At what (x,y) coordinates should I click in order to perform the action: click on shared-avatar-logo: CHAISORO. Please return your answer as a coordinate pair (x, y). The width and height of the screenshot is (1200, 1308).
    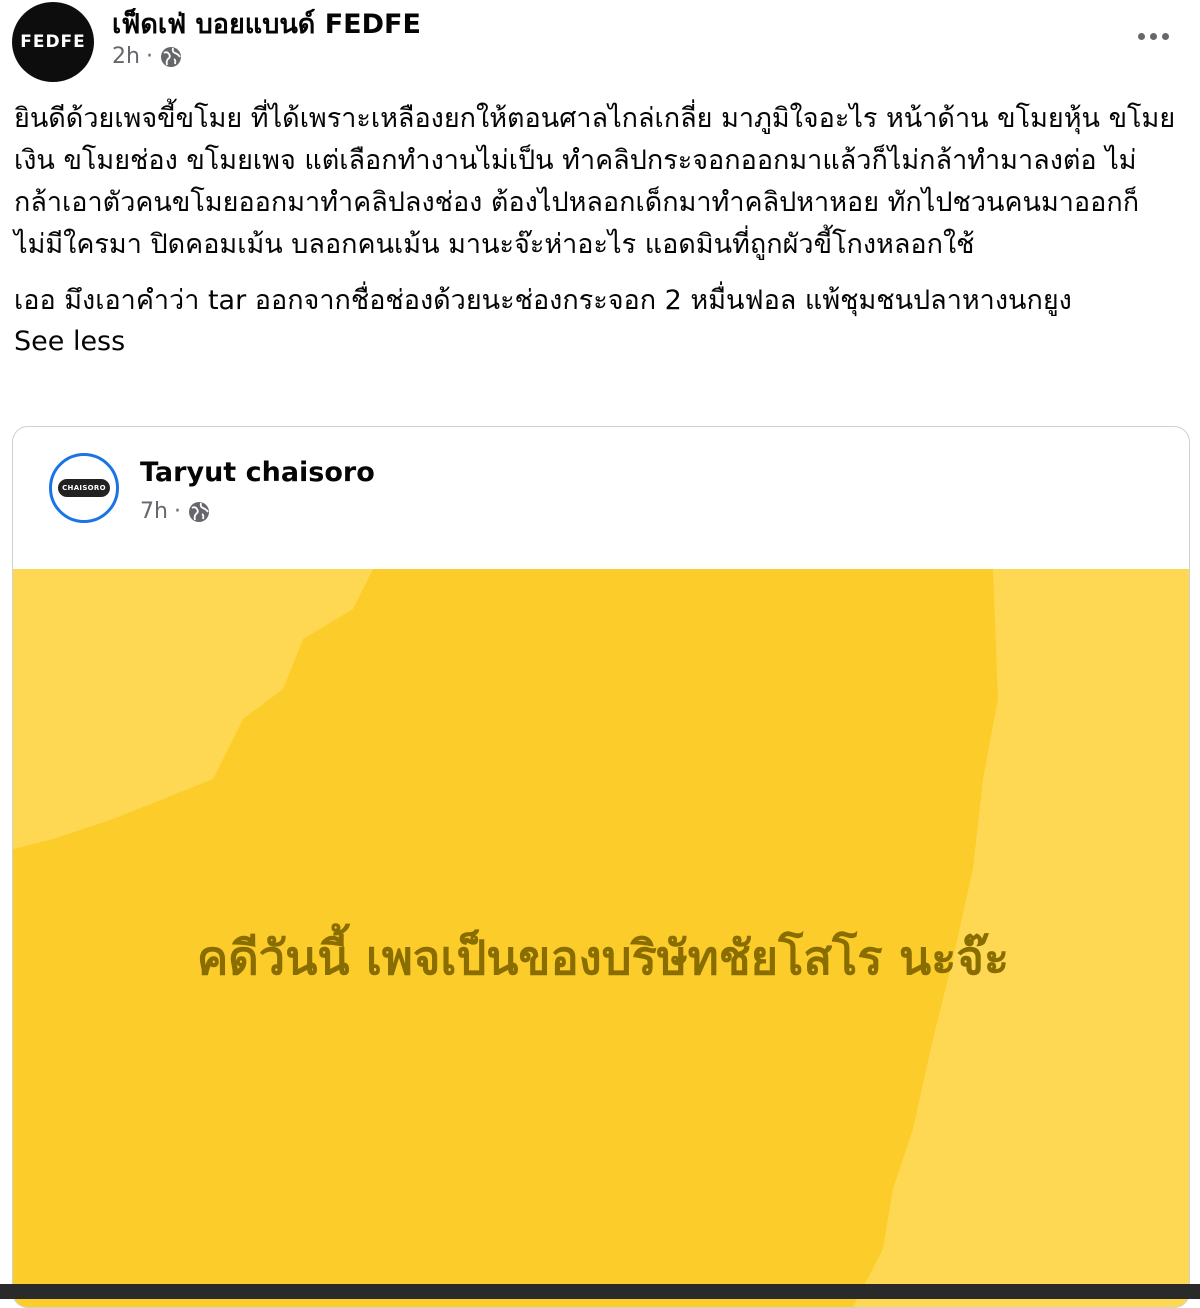
    Looking at the image, I should click on (84, 488).